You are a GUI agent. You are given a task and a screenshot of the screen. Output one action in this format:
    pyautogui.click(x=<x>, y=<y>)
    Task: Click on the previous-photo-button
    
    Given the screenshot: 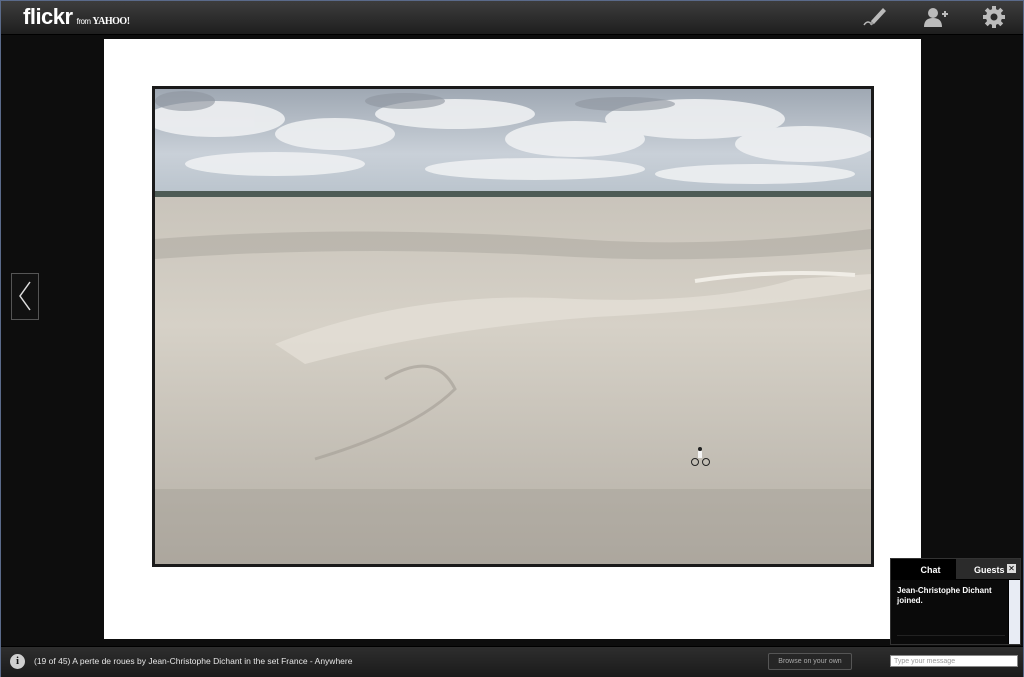 What is the action you would take?
    pyautogui.click(x=25, y=296)
    